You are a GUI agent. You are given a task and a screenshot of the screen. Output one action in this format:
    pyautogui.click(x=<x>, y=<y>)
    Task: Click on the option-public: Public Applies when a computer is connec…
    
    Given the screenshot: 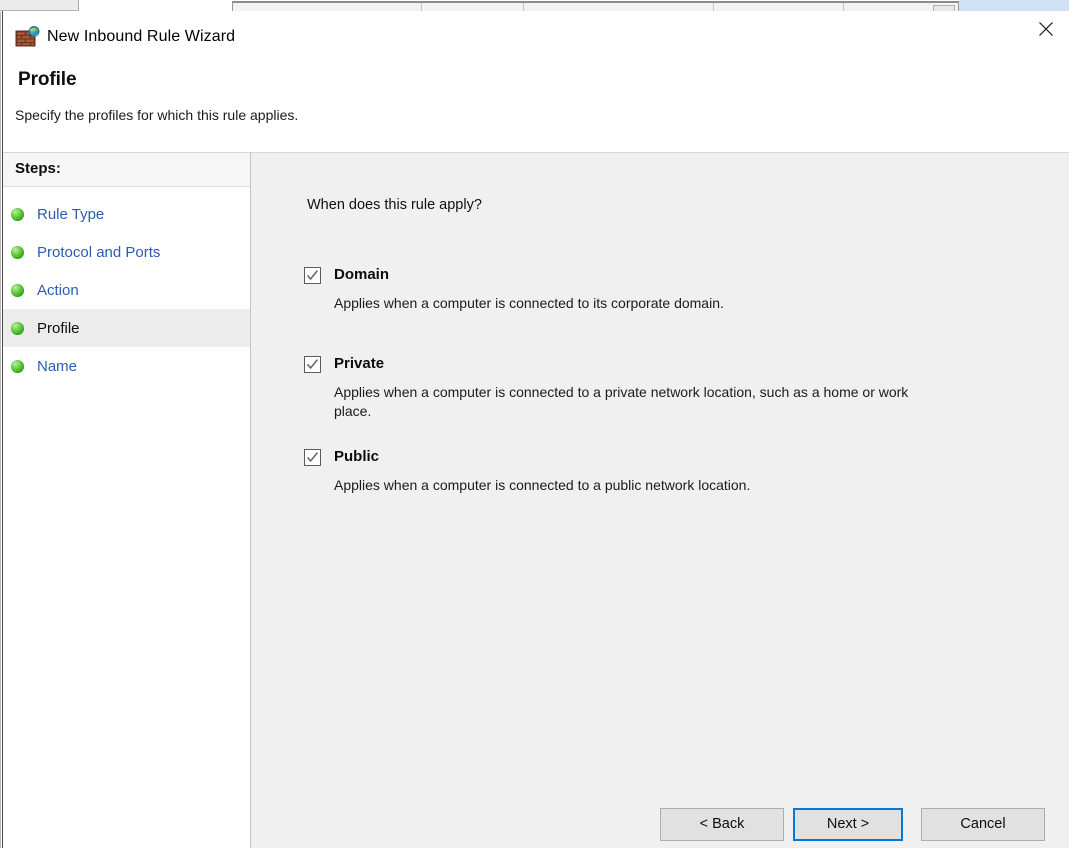 What is the action you would take?
    pyautogui.click(x=666, y=471)
    